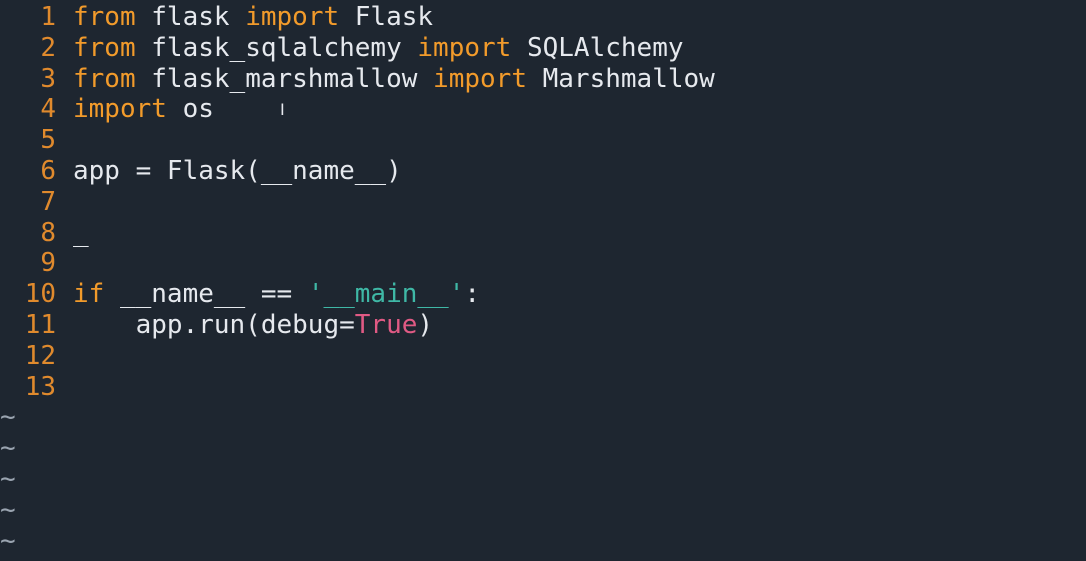 This screenshot has height=561, width=1086. What do you see at coordinates (48, 17) in the screenshot?
I see `line-number: 1` at bounding box center [48, 17].